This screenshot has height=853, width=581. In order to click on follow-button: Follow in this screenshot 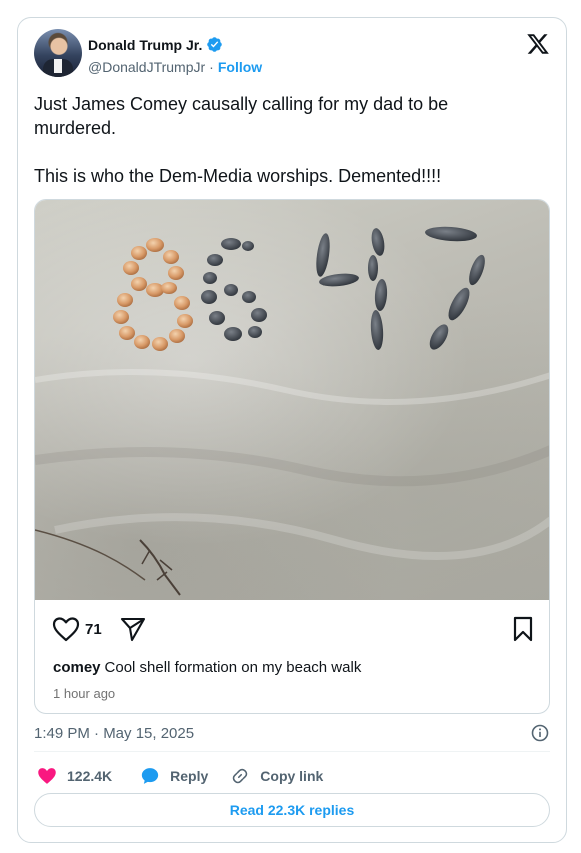, I will do `click(240, 67)`.